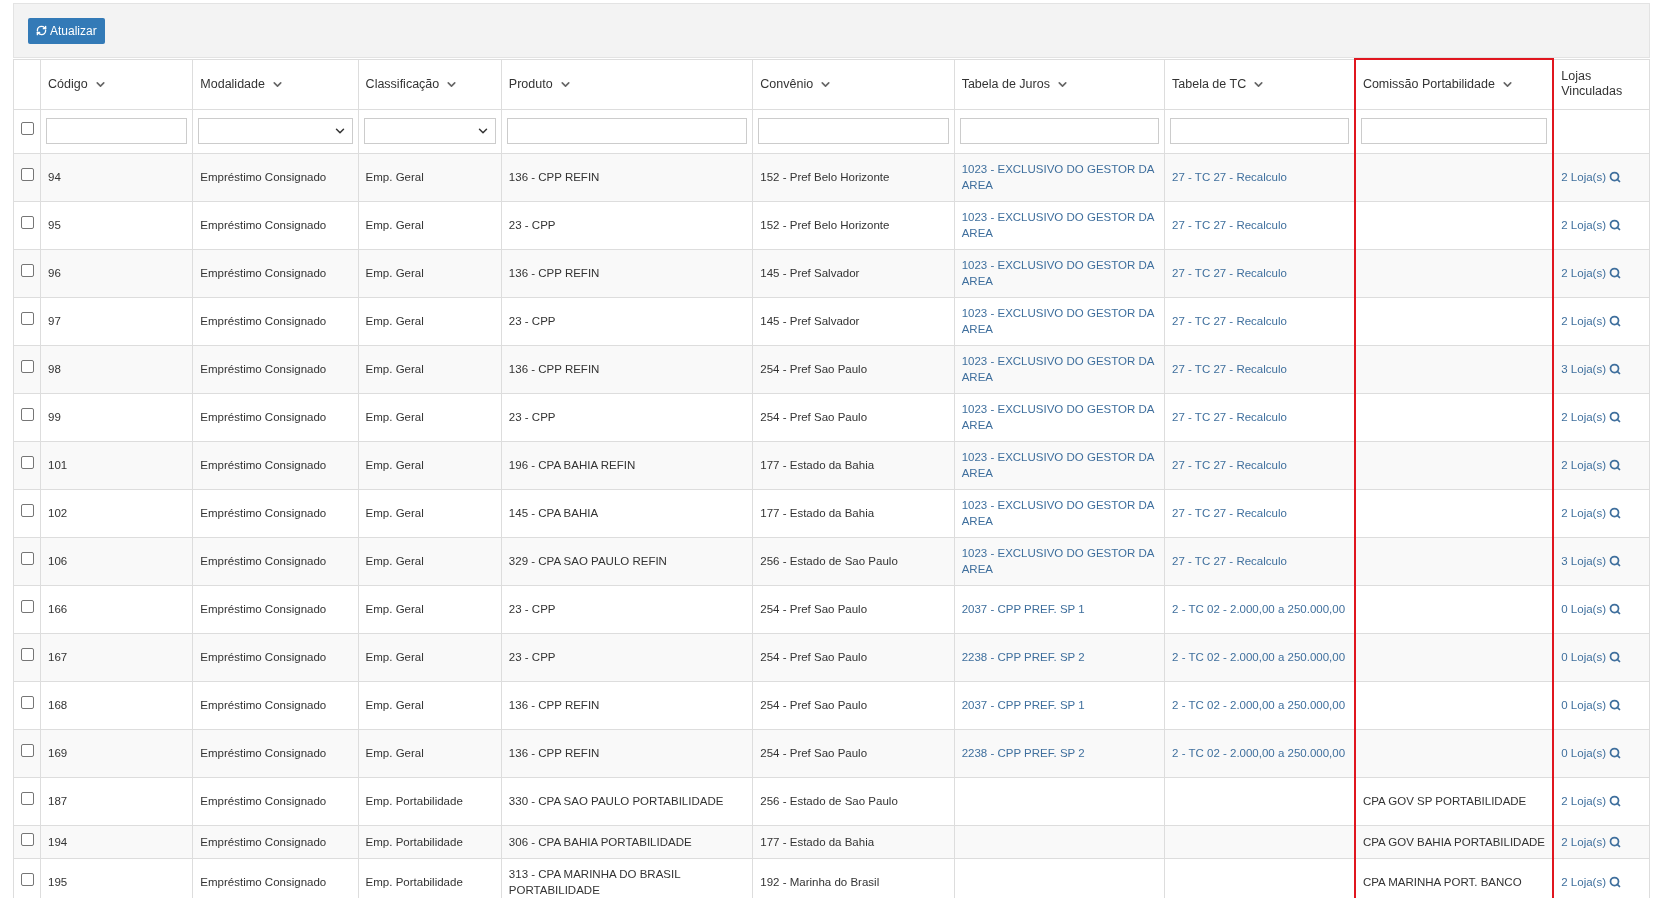 Image resolution: width=1655 pixels, height=898 pixels. What do you see at coordinates (430, 84) in the screenshot?
I see `column-header: Classificação` at bounding box center [430, 84].